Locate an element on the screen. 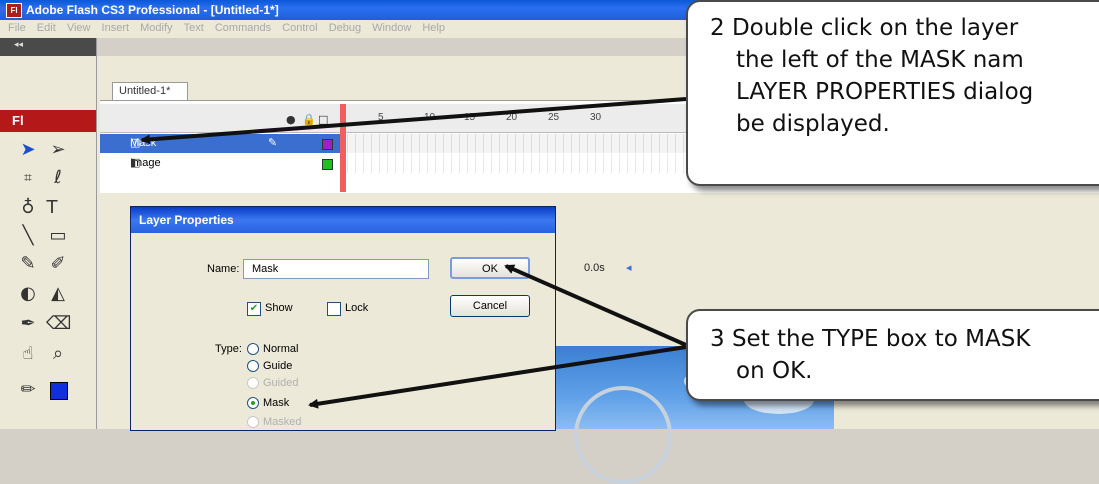 The height and width of the screenshot is (484, 1099). callout-line: on OK. is located at coordinates (774, 371).